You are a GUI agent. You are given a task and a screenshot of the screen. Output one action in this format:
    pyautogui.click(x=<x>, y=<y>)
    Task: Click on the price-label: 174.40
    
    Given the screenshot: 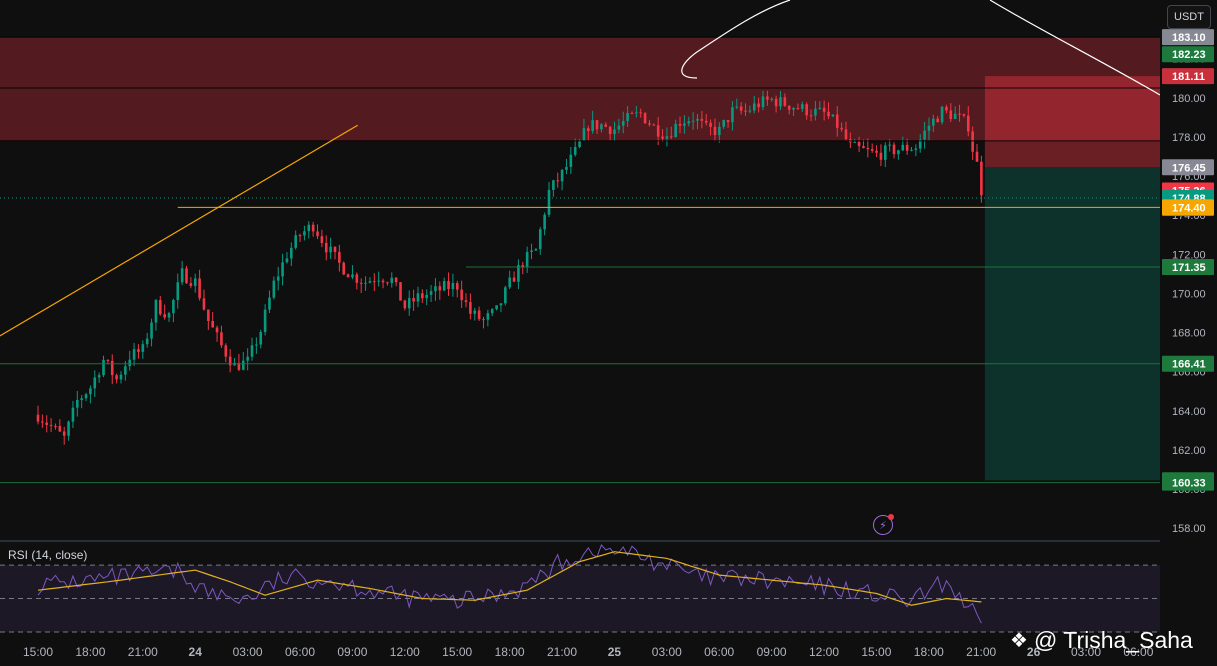 What is the action you would take?
    pyautogui.click(x=1188, y=207)
    